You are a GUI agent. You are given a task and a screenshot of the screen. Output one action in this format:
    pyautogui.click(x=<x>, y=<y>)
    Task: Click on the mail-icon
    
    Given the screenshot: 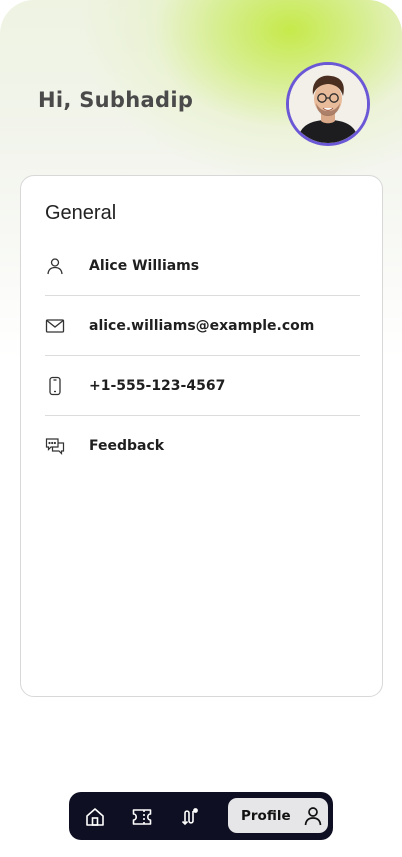 What is the action you would take?
    pyautogui.click(x=55, y=326)
    